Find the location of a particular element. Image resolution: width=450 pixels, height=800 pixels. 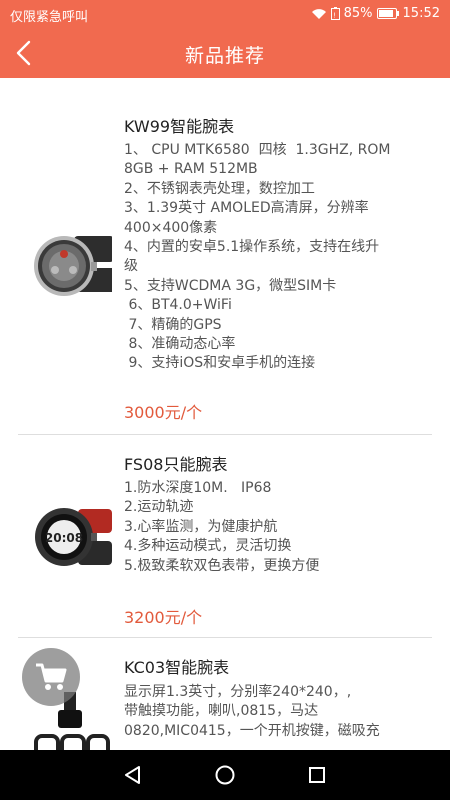

desc-line: 0820,MIC0415，一个开机按键，磁吸充 is located at coordinates (252, 730).